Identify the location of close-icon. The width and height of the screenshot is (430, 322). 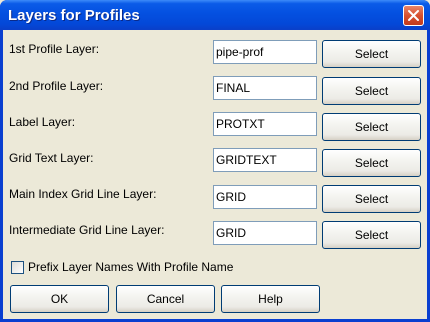
(413, 15).